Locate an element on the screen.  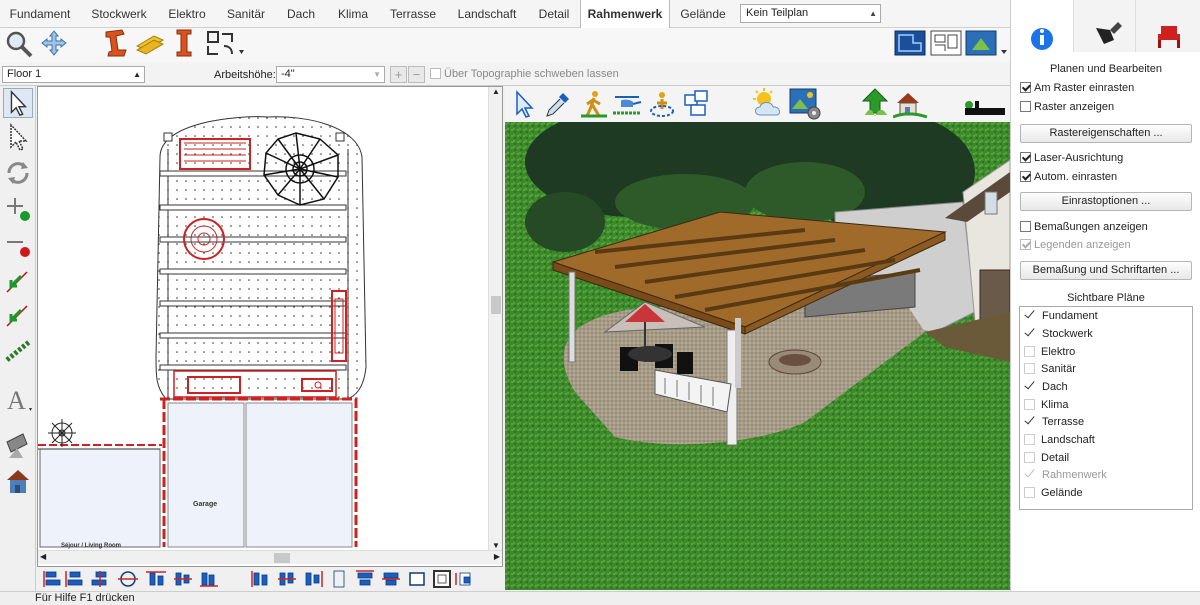
tab-furniture is located at coordinates (1167, 26).